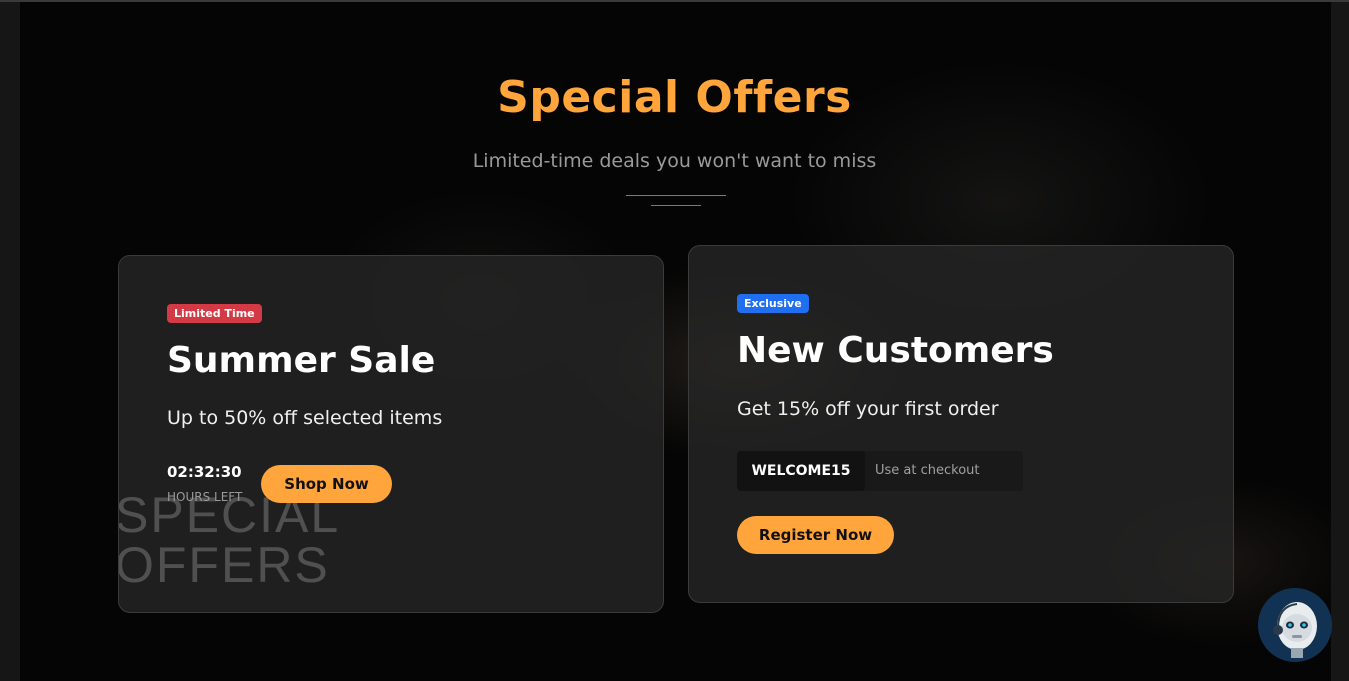 The height and width of the screenshot is (681, 1349). What do you see at coordinates (927, 470) in the screenshot?
I see `promo-hint: Use at checkout` at bounding box center [927, 470].